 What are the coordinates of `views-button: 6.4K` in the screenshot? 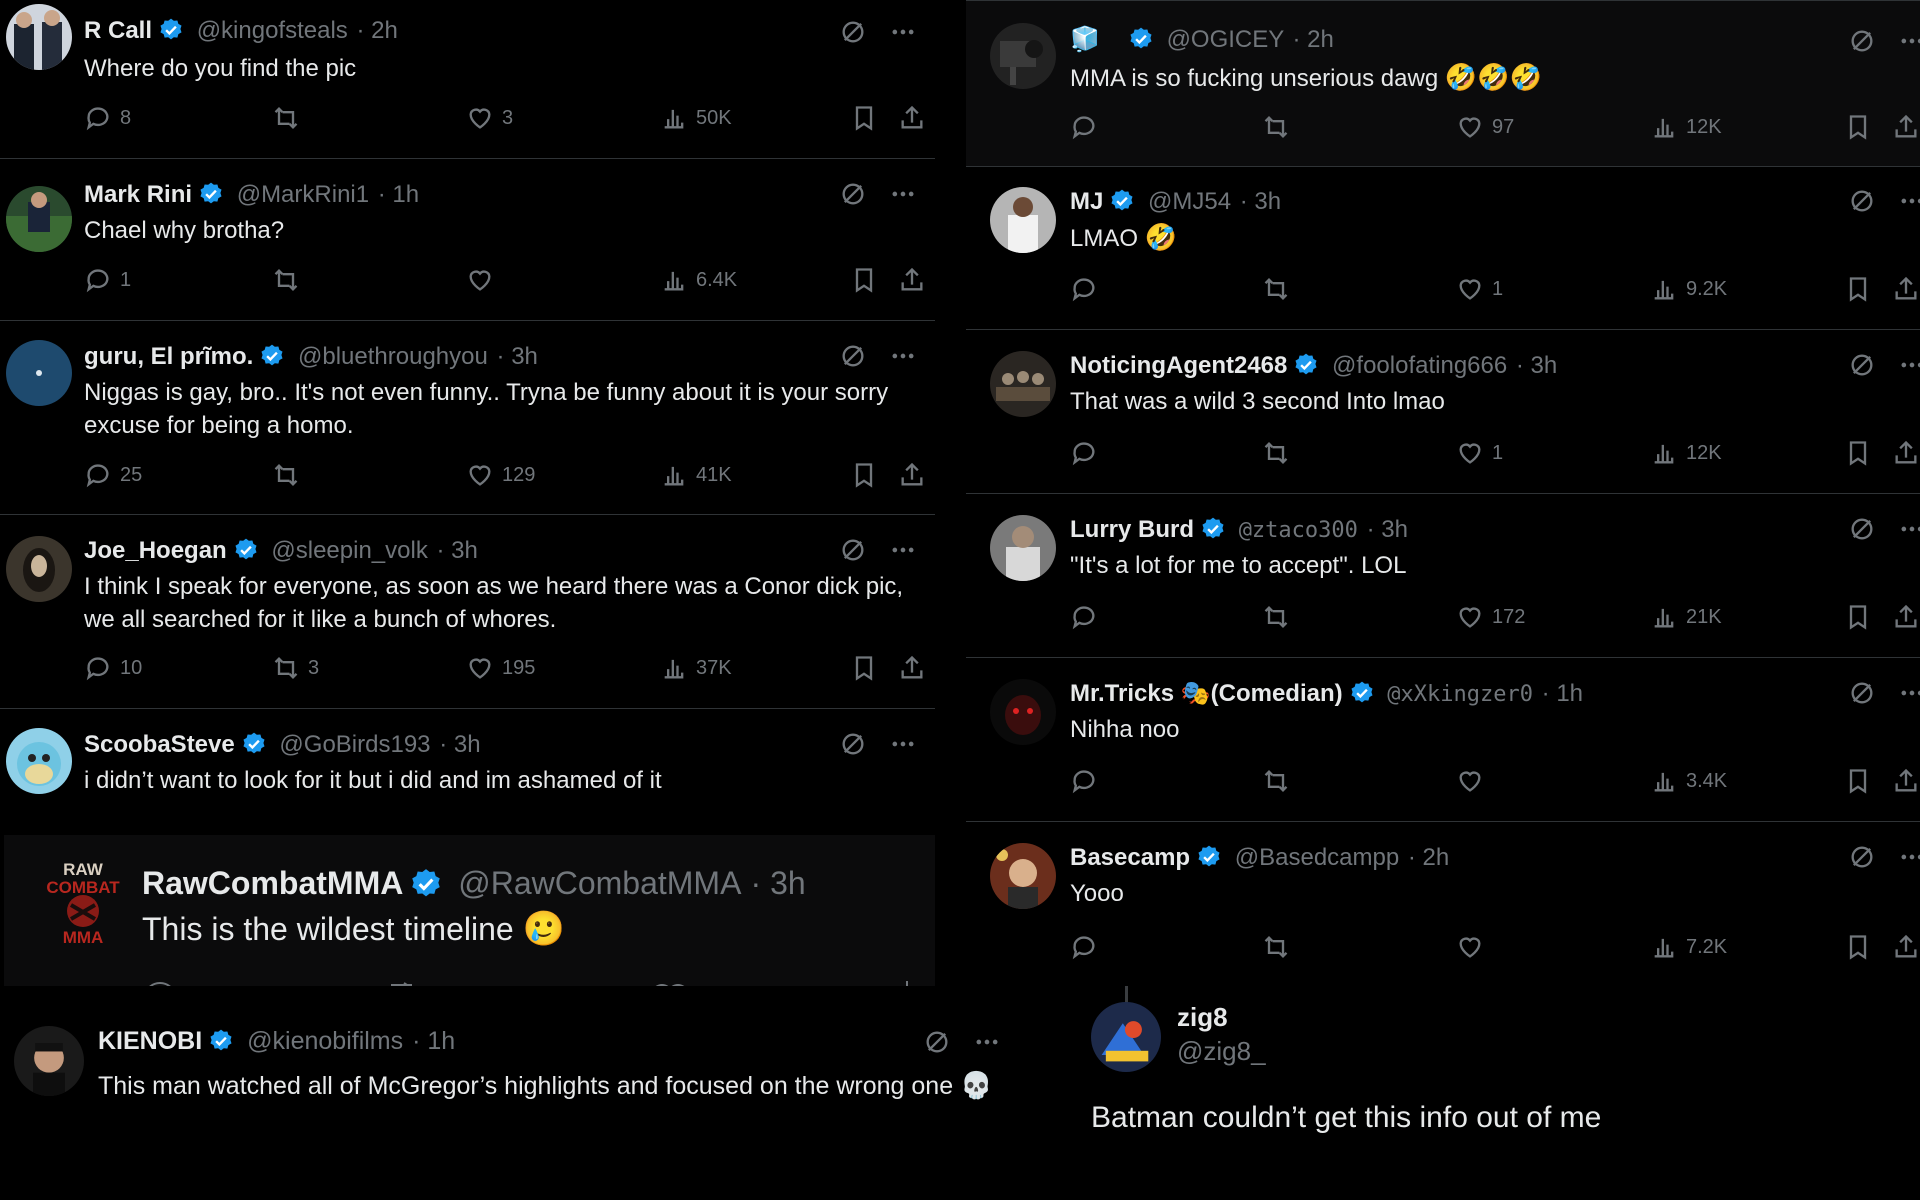 It's located at (698, 280).